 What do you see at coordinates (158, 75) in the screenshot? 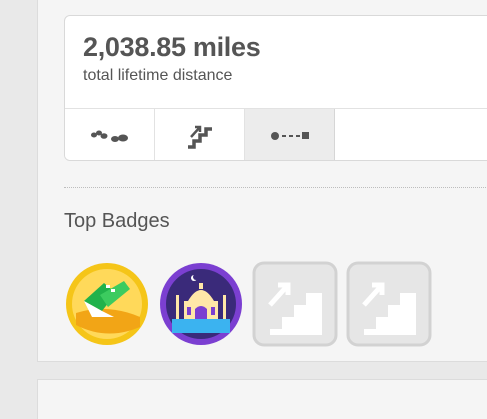
I see `lifetime-distance-caption: total lifetime distance` at bounding box center [158, 75].